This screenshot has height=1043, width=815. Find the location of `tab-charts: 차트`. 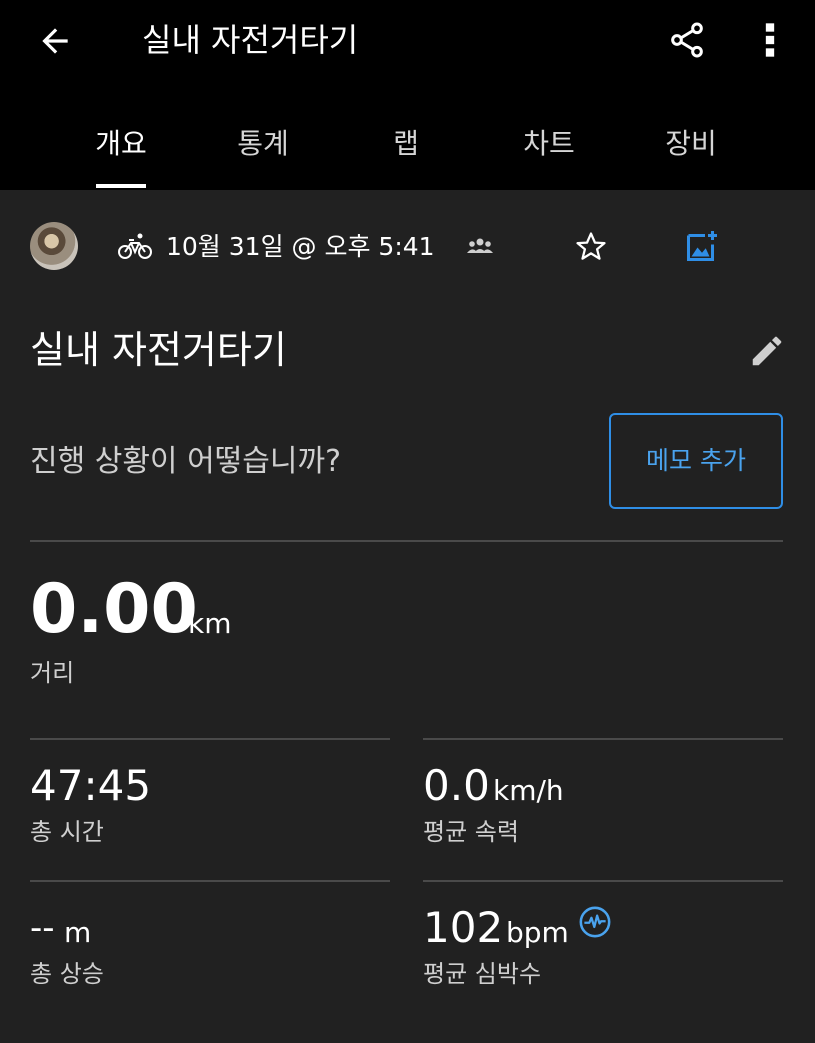

tab-charts: 차트 is located at coordinates (549, 144).